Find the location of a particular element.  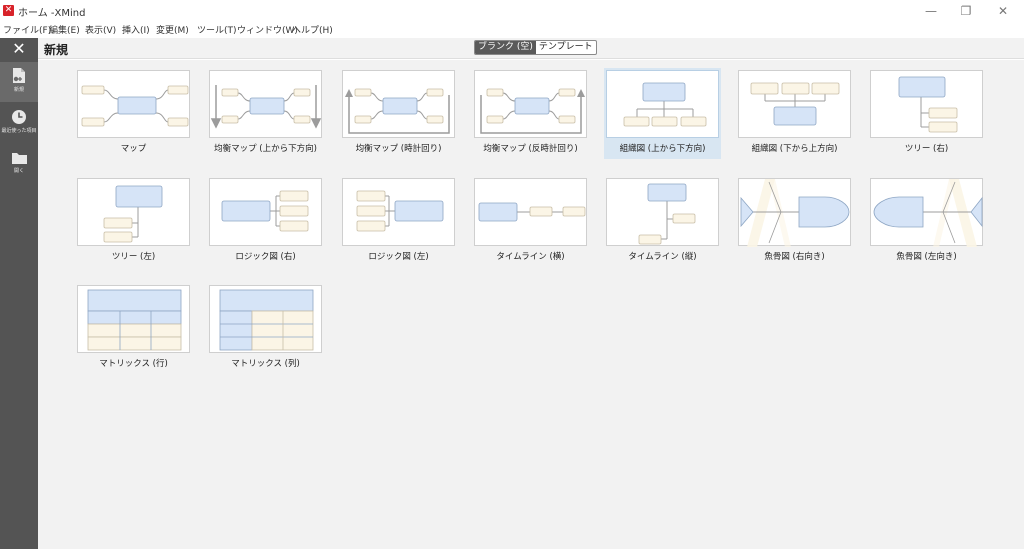

sidebar-item-new: 新規 is located at coordinates (19, 82).